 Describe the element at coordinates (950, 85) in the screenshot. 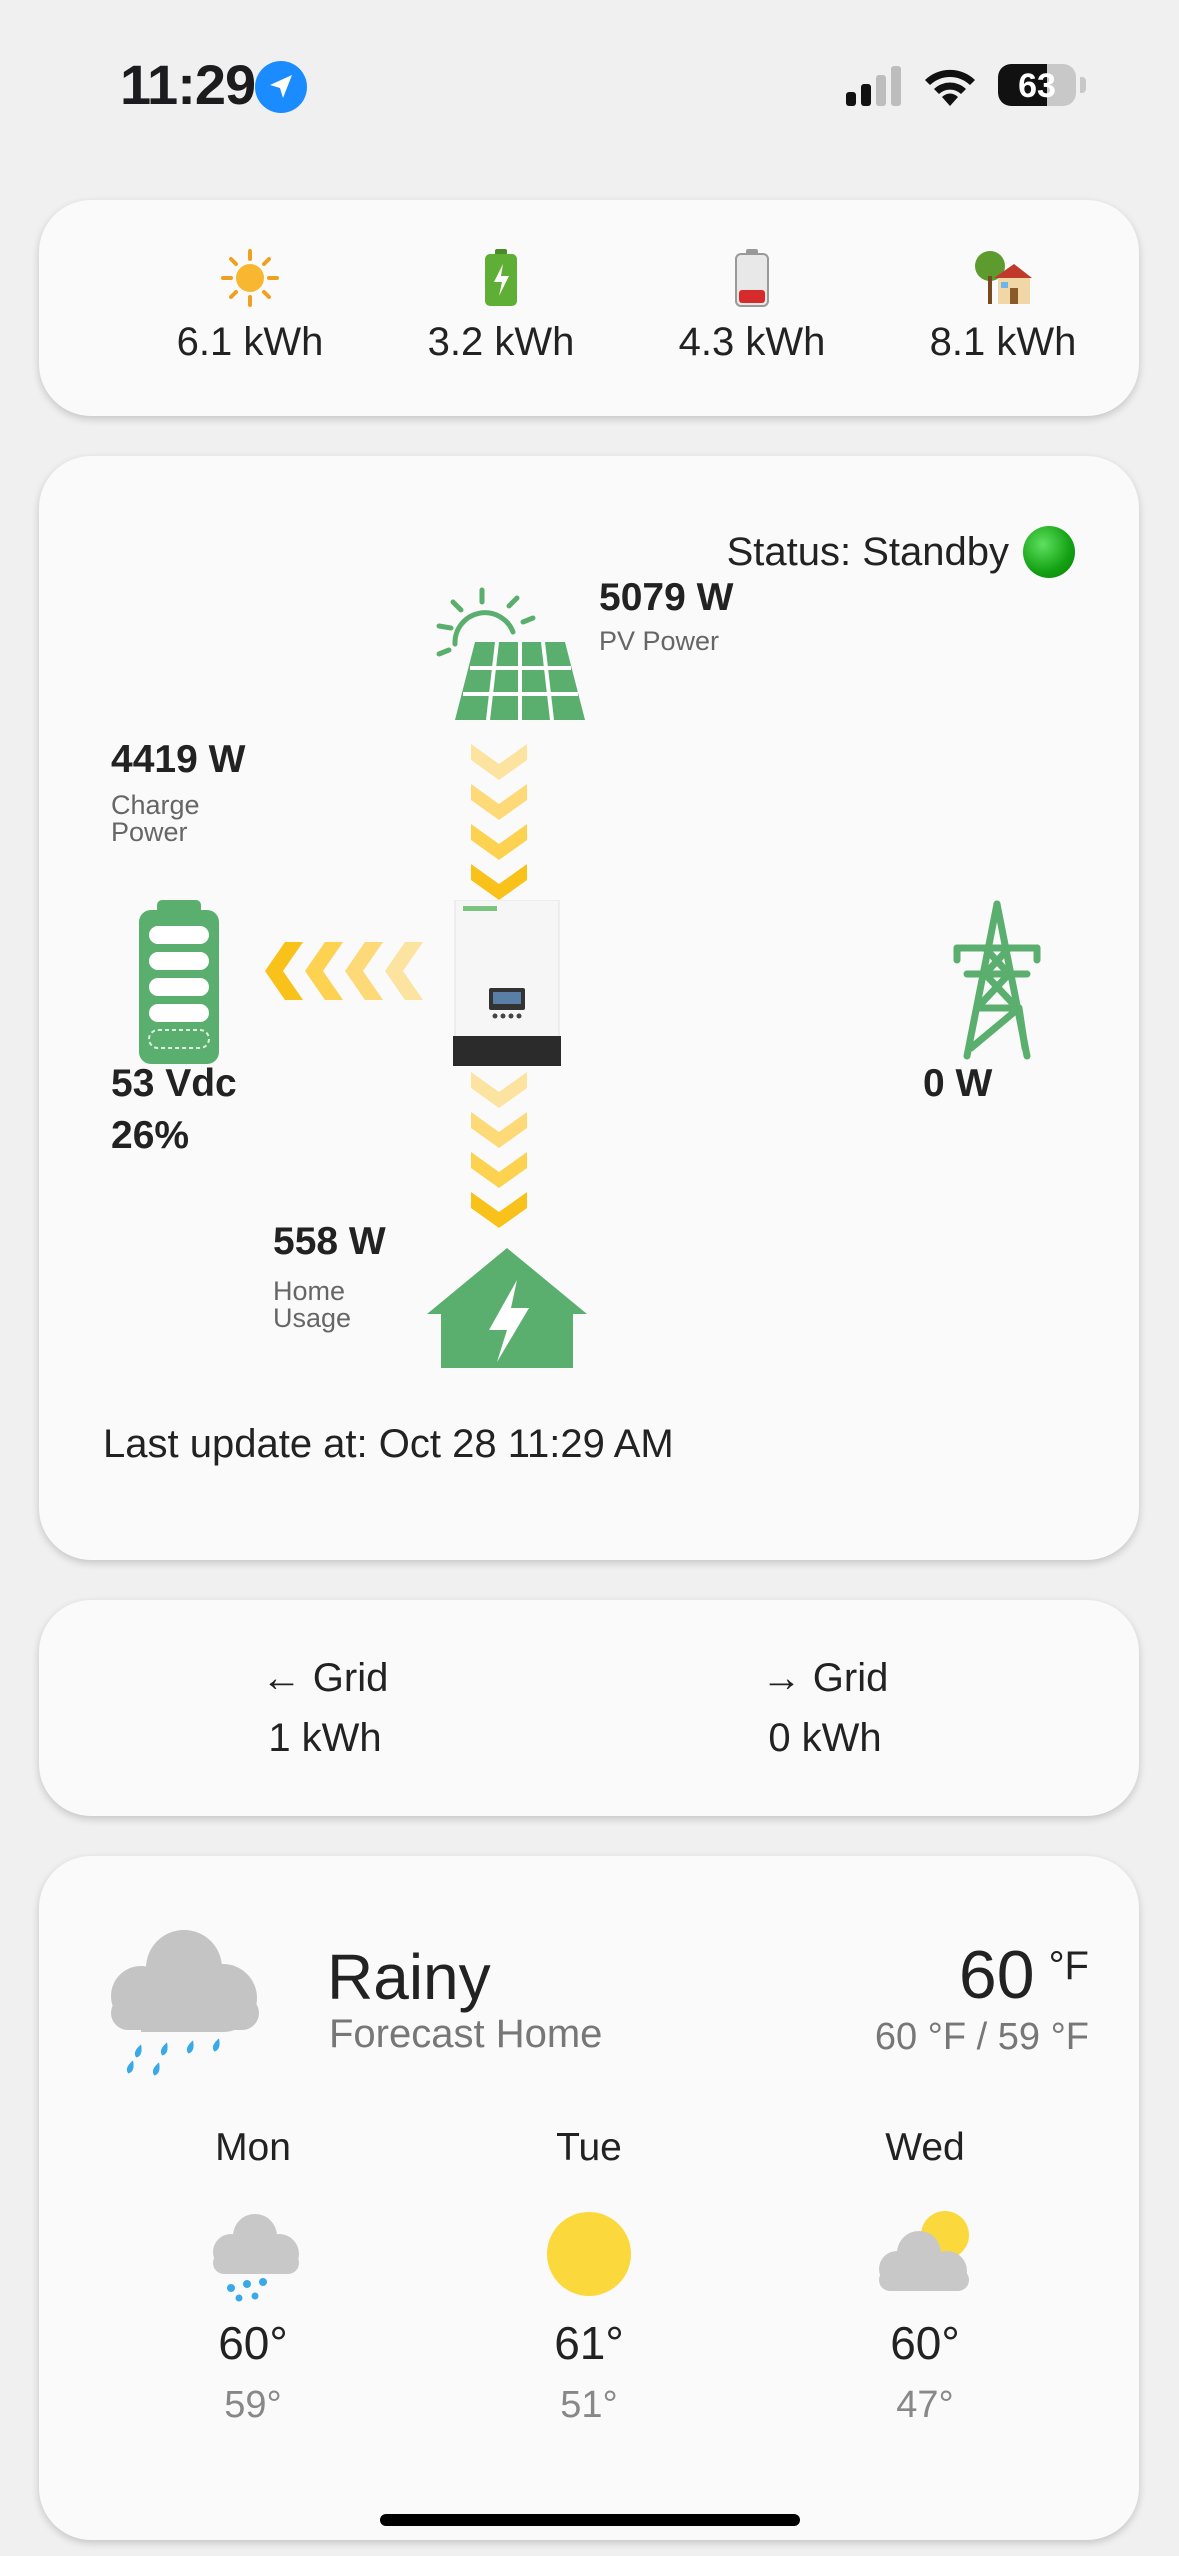

I see `wifi-icon` at that location.